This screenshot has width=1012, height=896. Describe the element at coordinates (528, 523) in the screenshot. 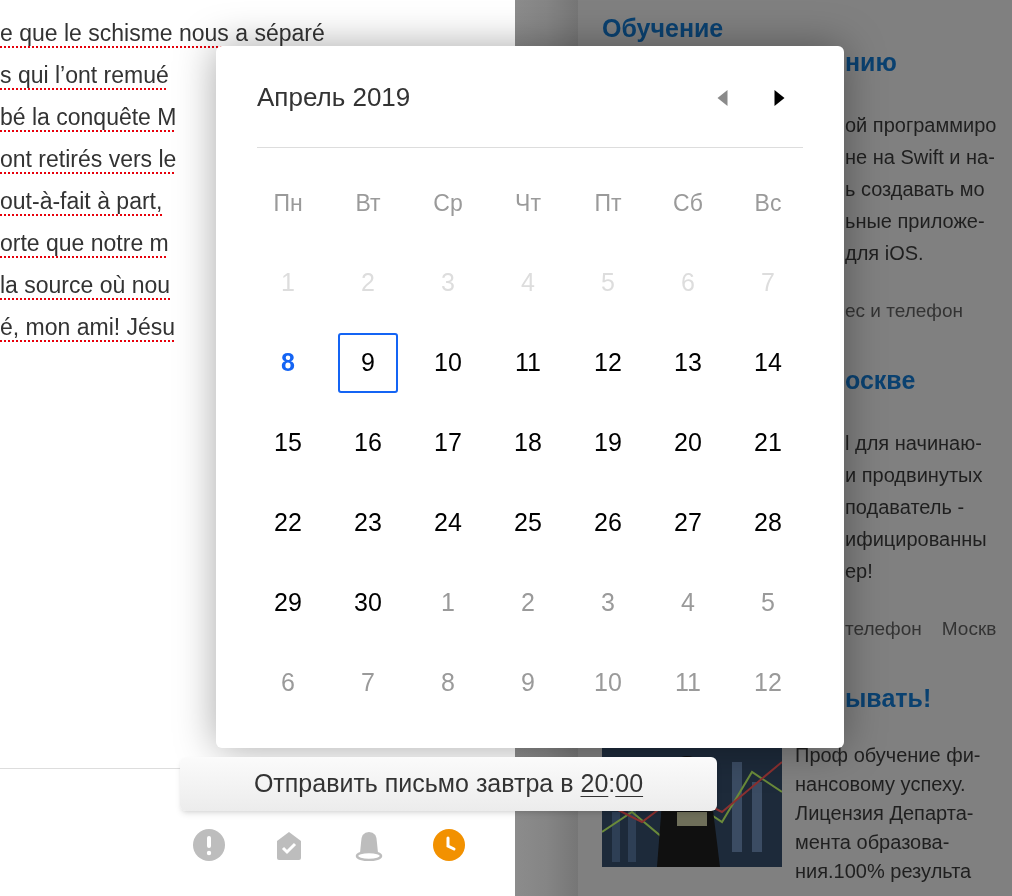

I see `calendar-day: 25` at that location.